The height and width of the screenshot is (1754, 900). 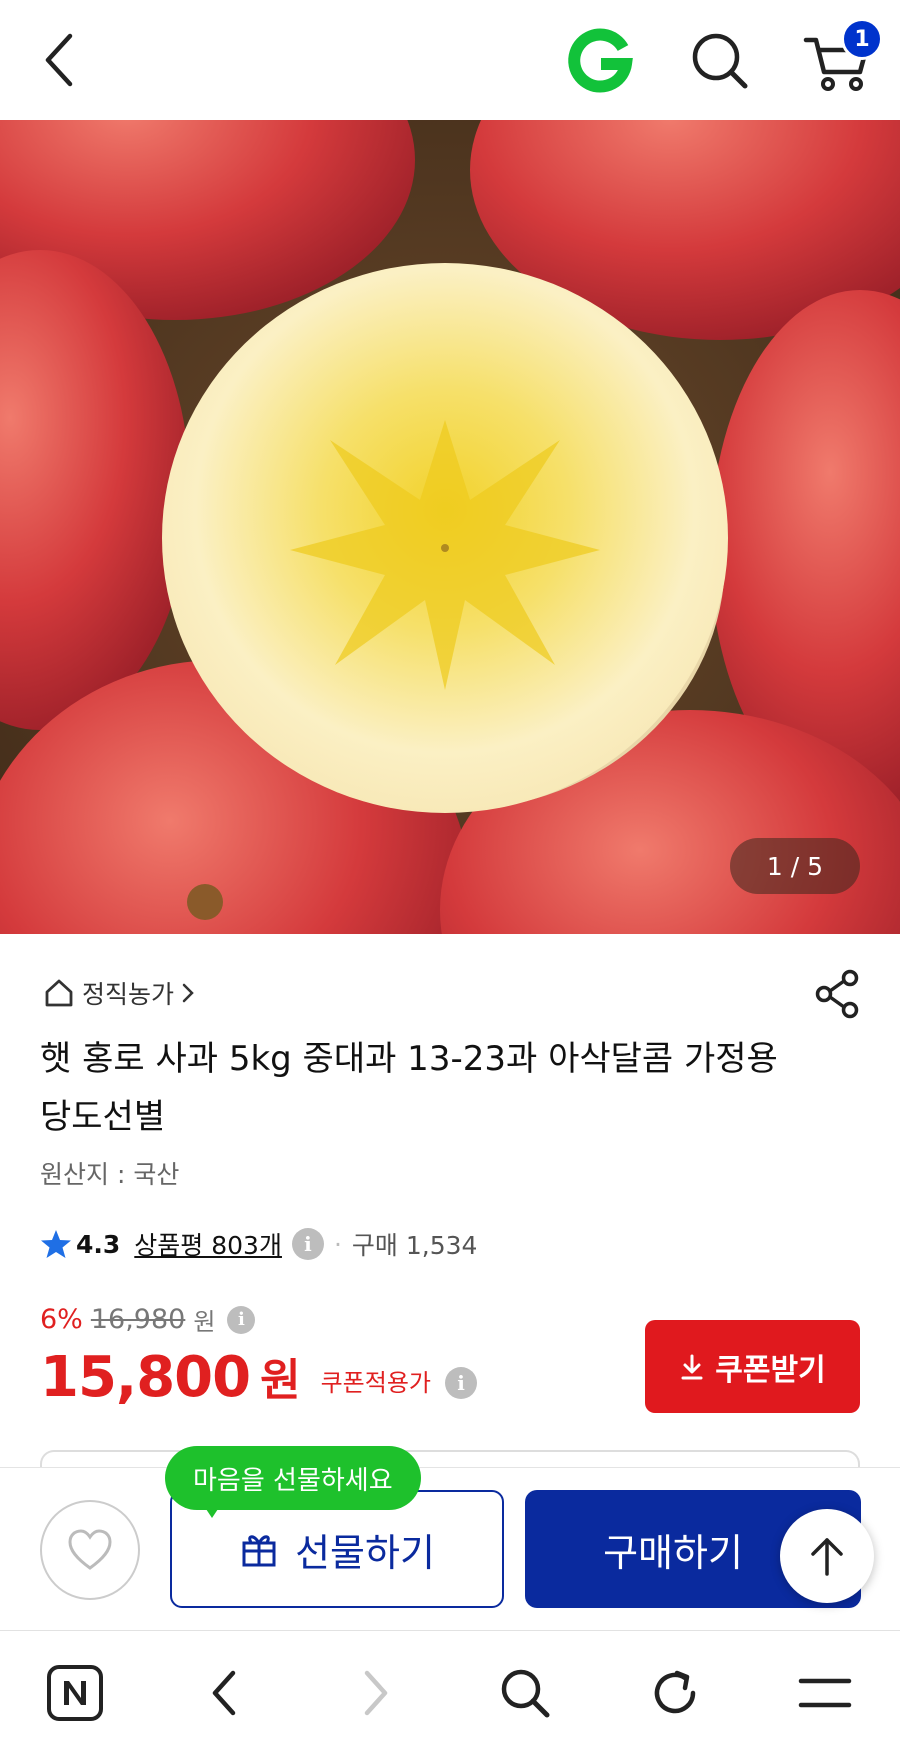 I want to click on forward-icon, so click(x=376, y=1693).